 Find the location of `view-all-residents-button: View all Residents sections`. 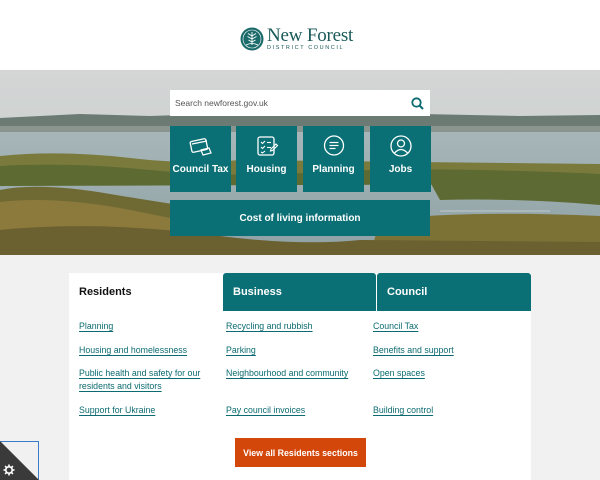

view-all-residents-button: View all Residents sections is located at coordinates (300, 452).